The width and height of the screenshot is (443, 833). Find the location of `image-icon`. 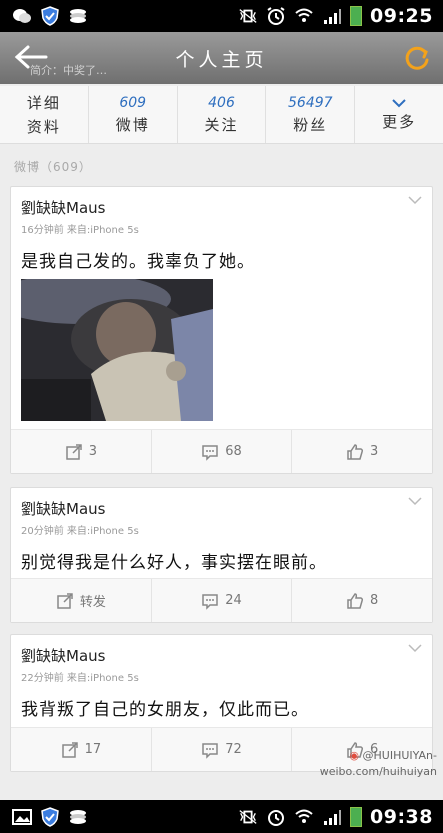

image-icon is located at coordinates (22, 817).